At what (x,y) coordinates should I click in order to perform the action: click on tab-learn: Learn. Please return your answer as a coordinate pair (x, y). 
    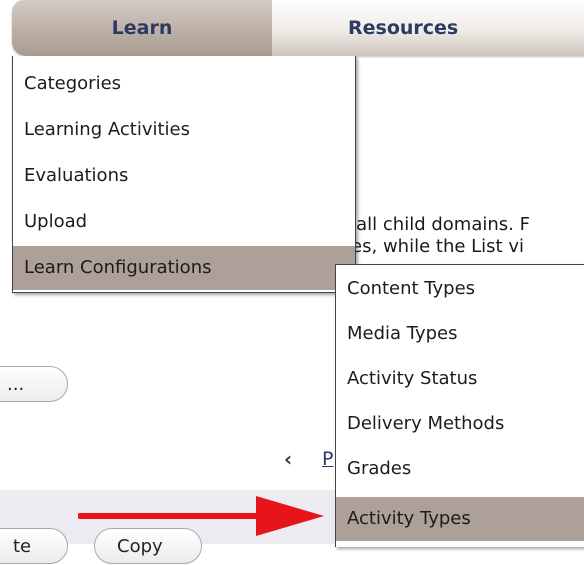
    Looking at the image, I should click on (142, 28).